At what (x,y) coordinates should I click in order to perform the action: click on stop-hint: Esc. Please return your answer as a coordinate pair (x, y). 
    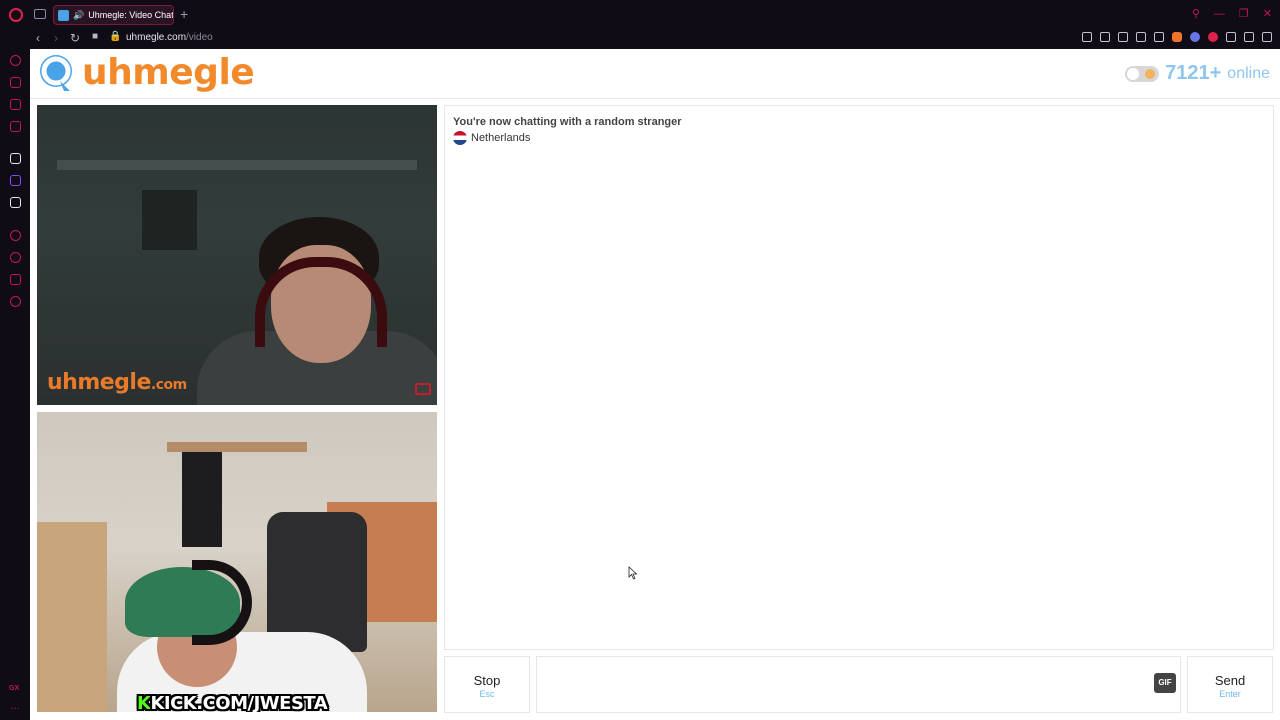
    Looking at the image, I should click on (487, 694).